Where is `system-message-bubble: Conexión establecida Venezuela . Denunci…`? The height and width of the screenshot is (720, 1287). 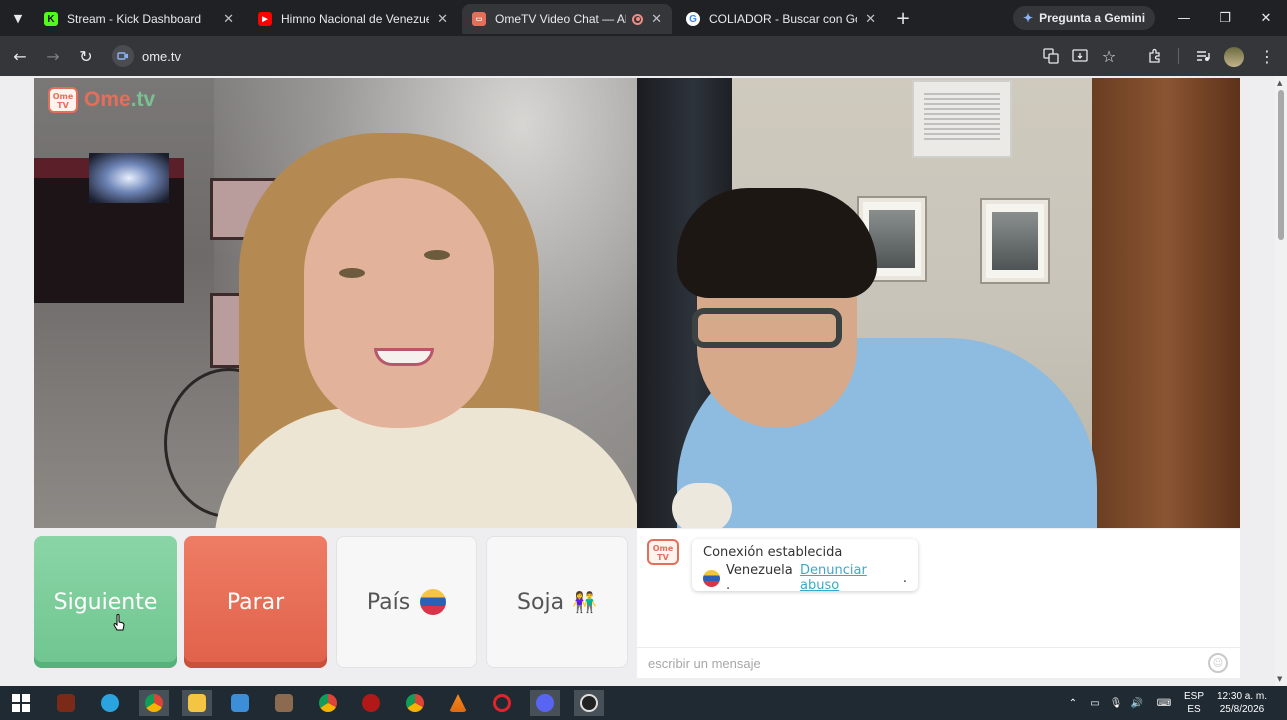
system-message-bubble: Conexión establecida Venezuela . Denunci… is located at coordinates (805, 566).